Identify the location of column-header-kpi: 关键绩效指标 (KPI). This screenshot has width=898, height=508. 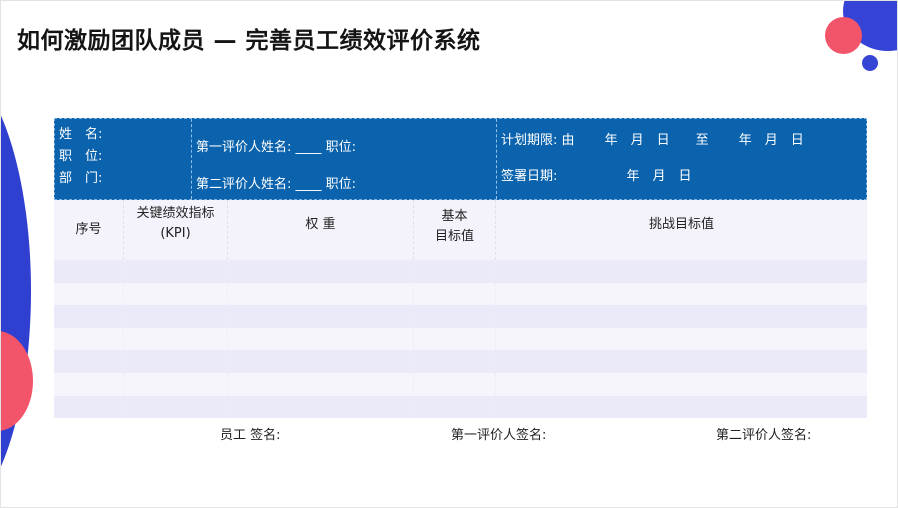
(176, 230).